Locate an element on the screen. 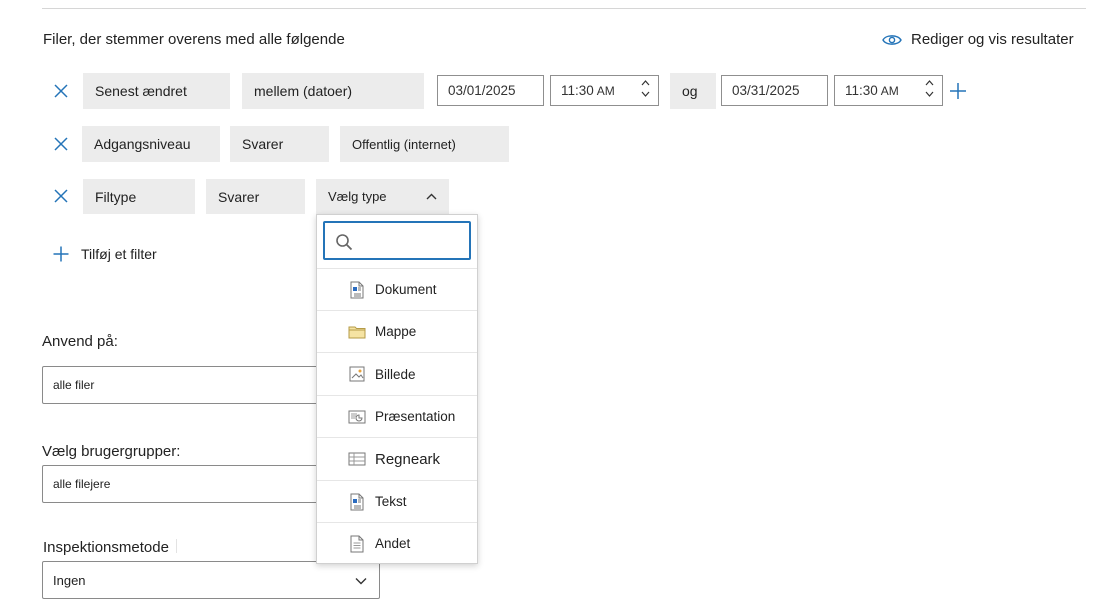 Image resolution: width=1119 pixels, height=609 pixels. filter-value-public: Offentlig (internet) is located at coordinates (424, 144).